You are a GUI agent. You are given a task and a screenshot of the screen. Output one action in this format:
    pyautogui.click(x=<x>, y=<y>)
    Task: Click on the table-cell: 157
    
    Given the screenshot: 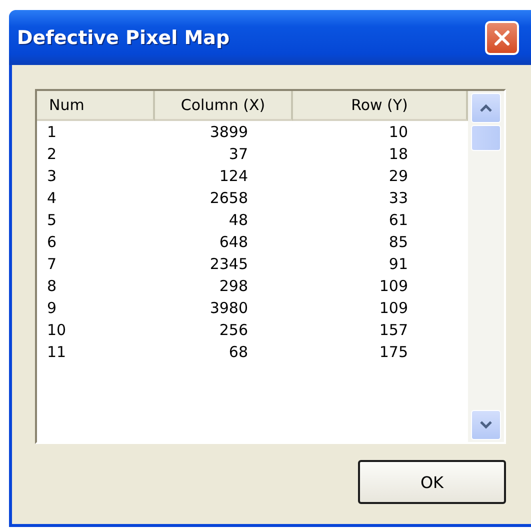 What is the action you would take?
    pyautogui.click(x=393, y=330)
    